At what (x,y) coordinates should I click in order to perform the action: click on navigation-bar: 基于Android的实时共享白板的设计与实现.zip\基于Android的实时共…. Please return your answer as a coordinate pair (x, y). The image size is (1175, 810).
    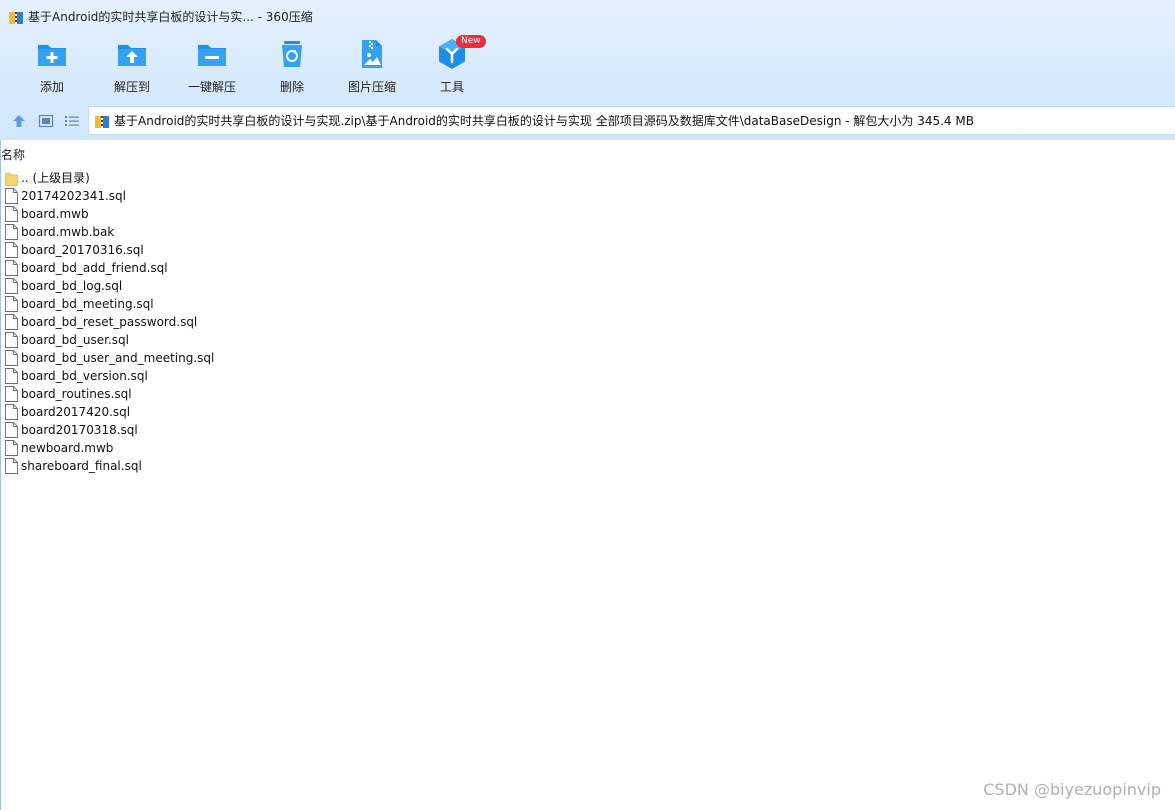
    Looking at the image, I should click on (587, 121).